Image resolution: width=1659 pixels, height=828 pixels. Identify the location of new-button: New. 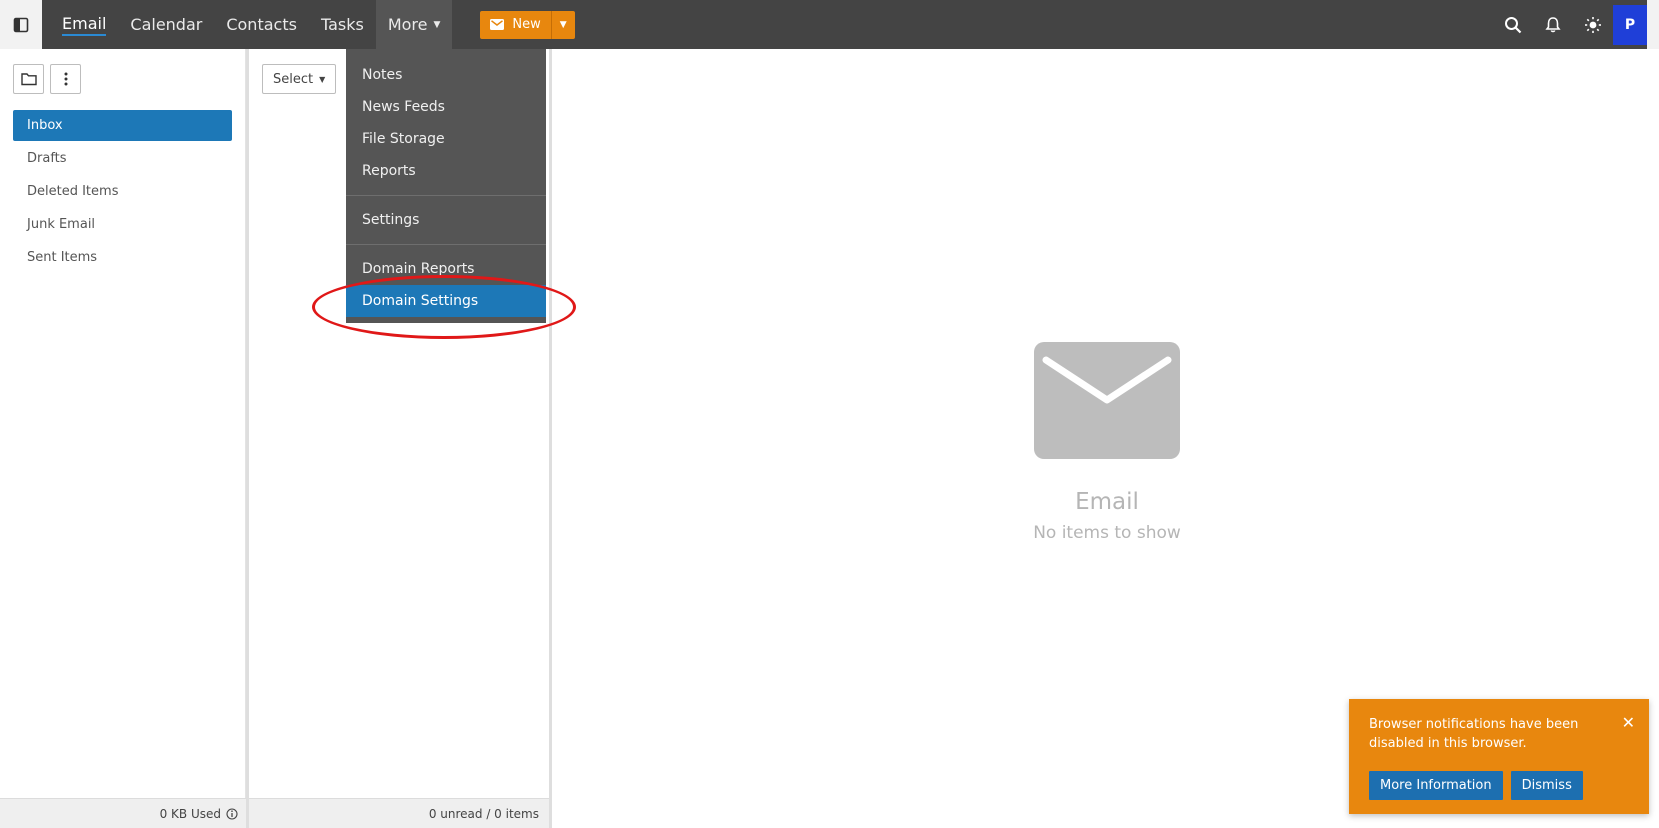
(515, 25).